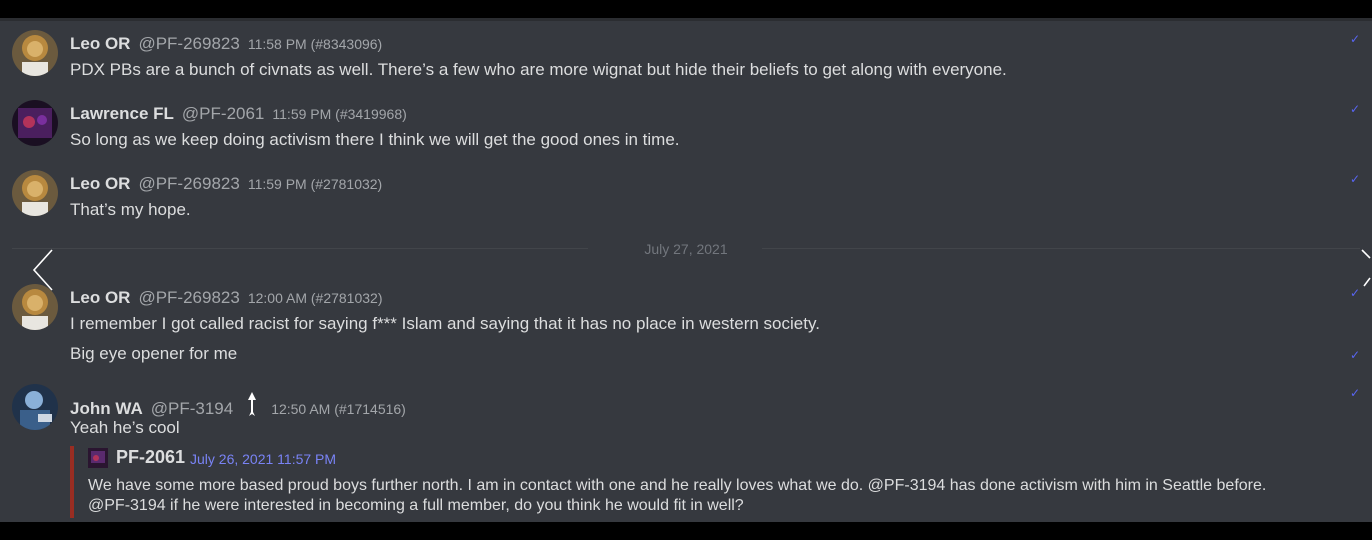 The image size is (1372, 540). What do you see at coordinates (263, 459) in the screenshot?
I see `quote-date-link: July 26, 2021 11:57 PM` at bounding box center [263, 459].